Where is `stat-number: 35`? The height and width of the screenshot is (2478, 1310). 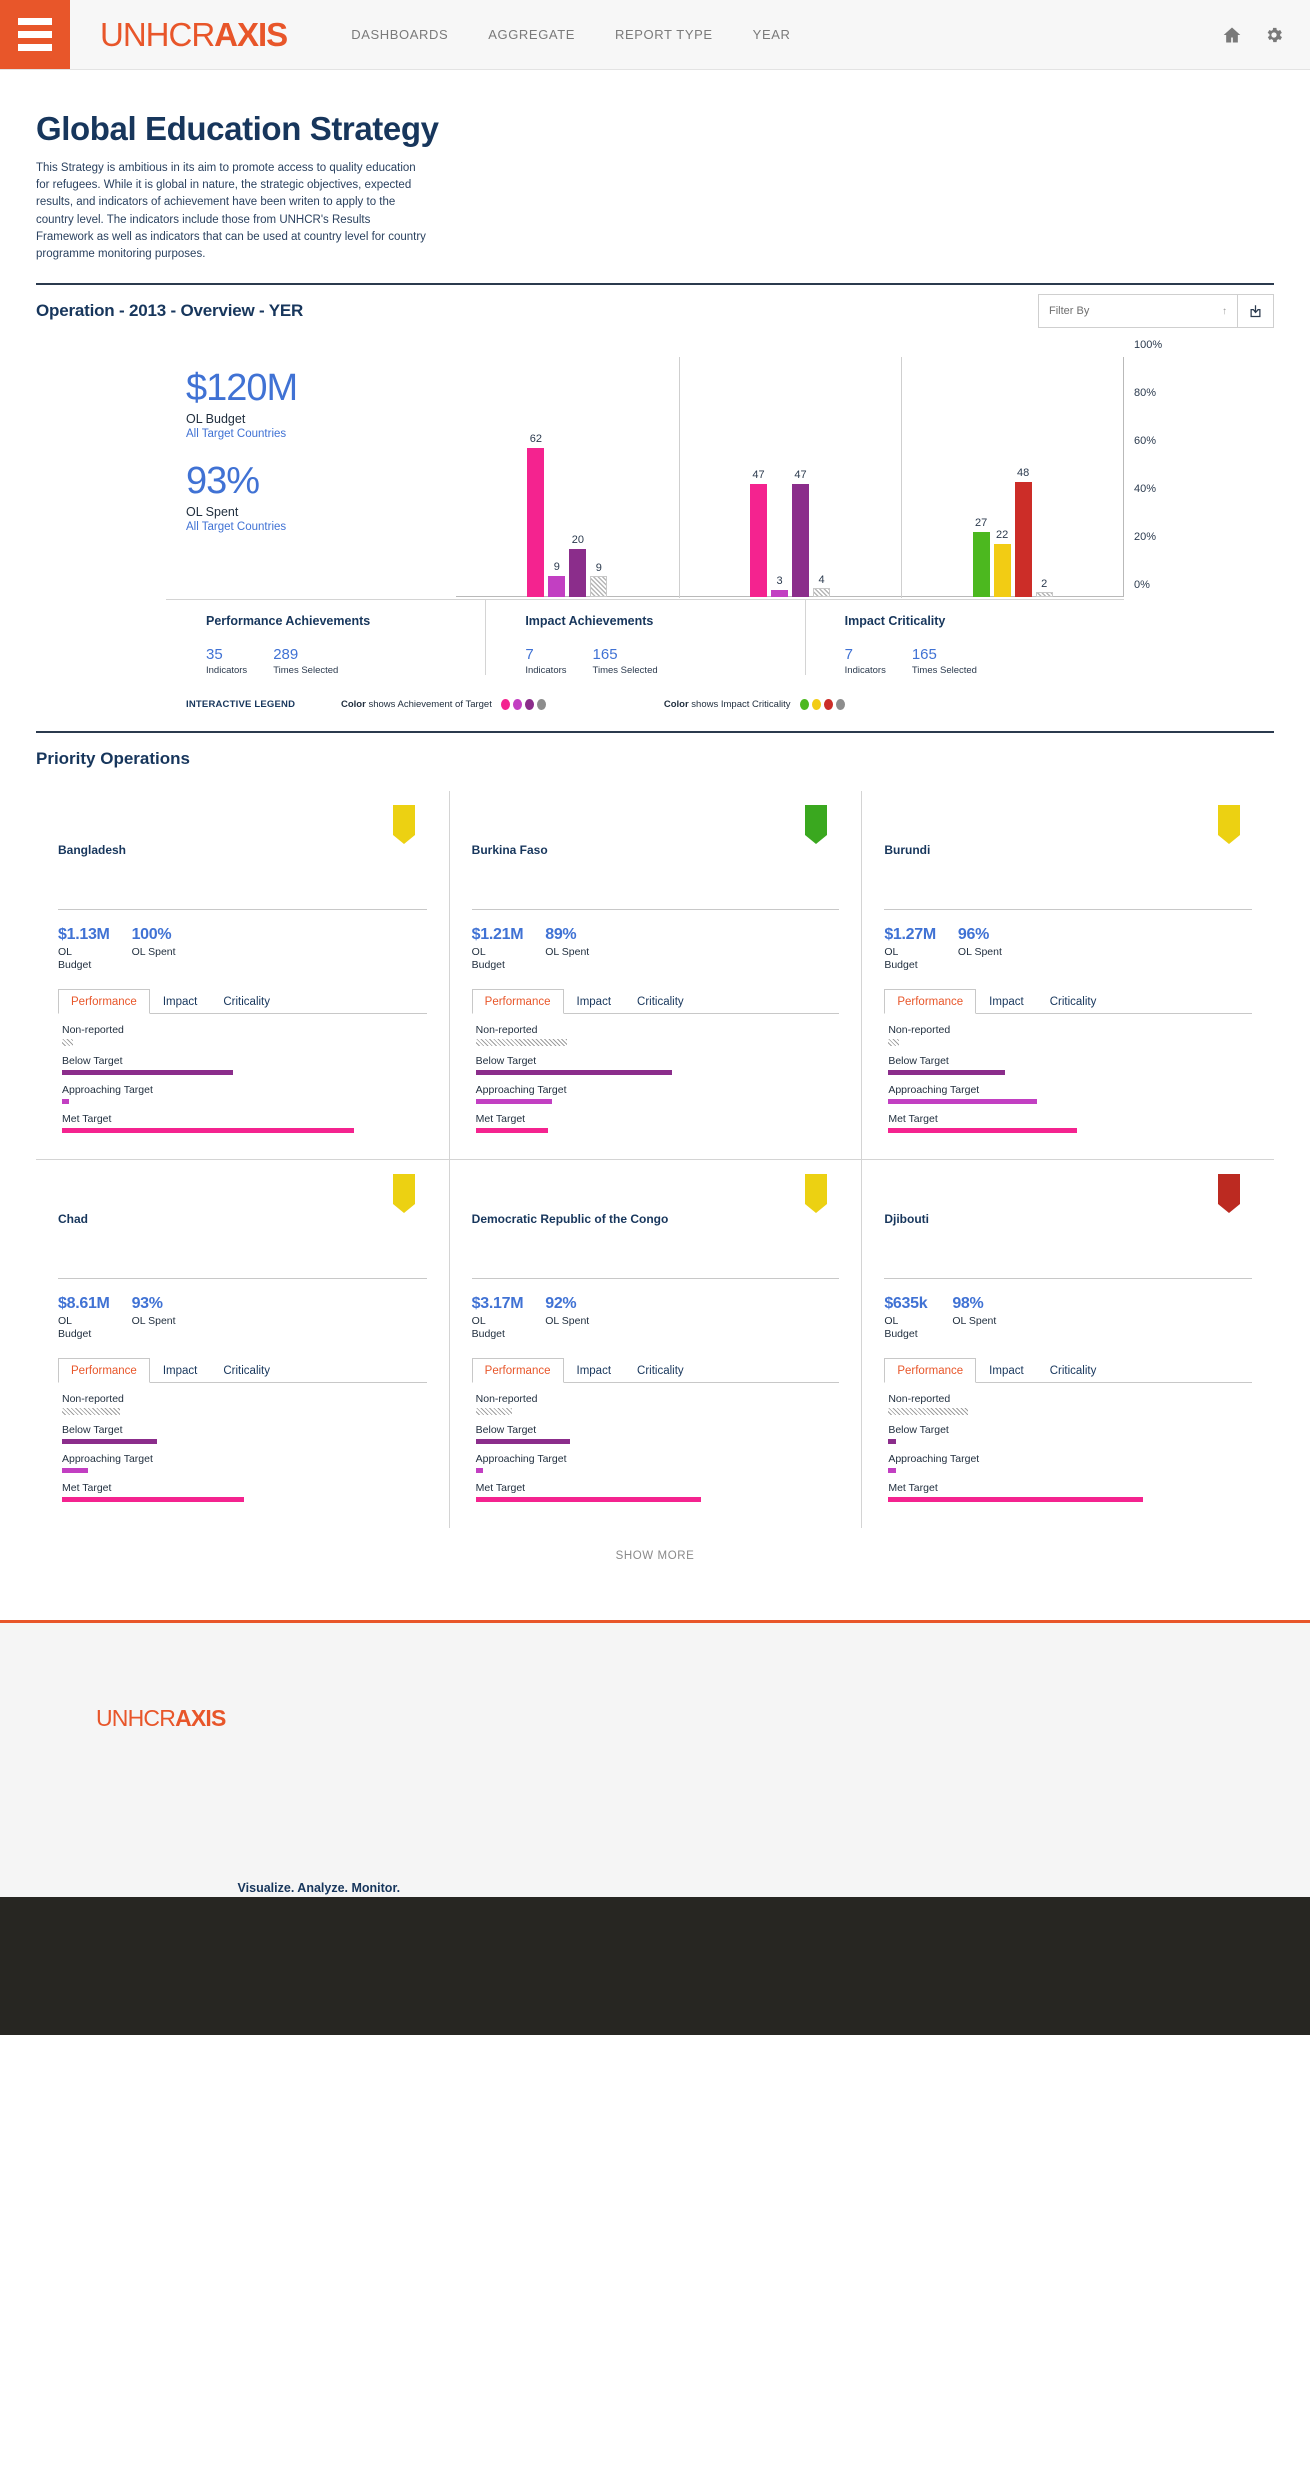 stat-number: 35 is located at coordinates (226, 654).